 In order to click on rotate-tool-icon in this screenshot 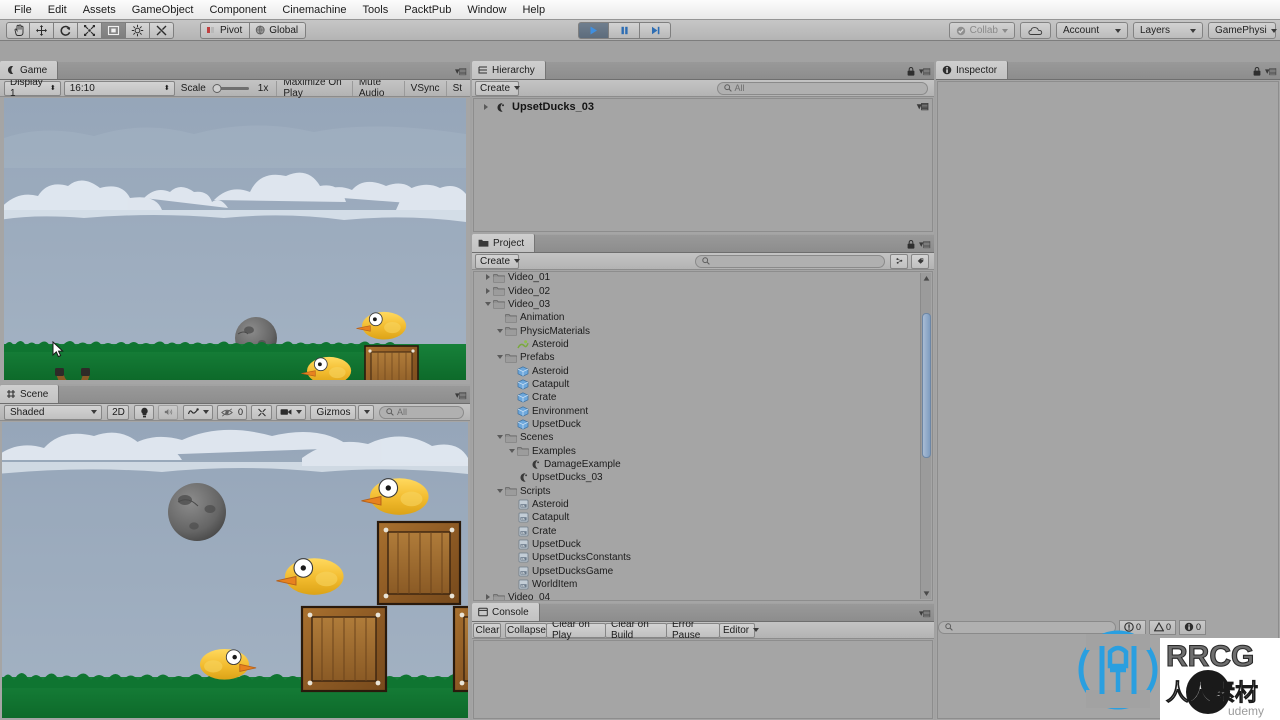, I will do `click(66, 30)`.